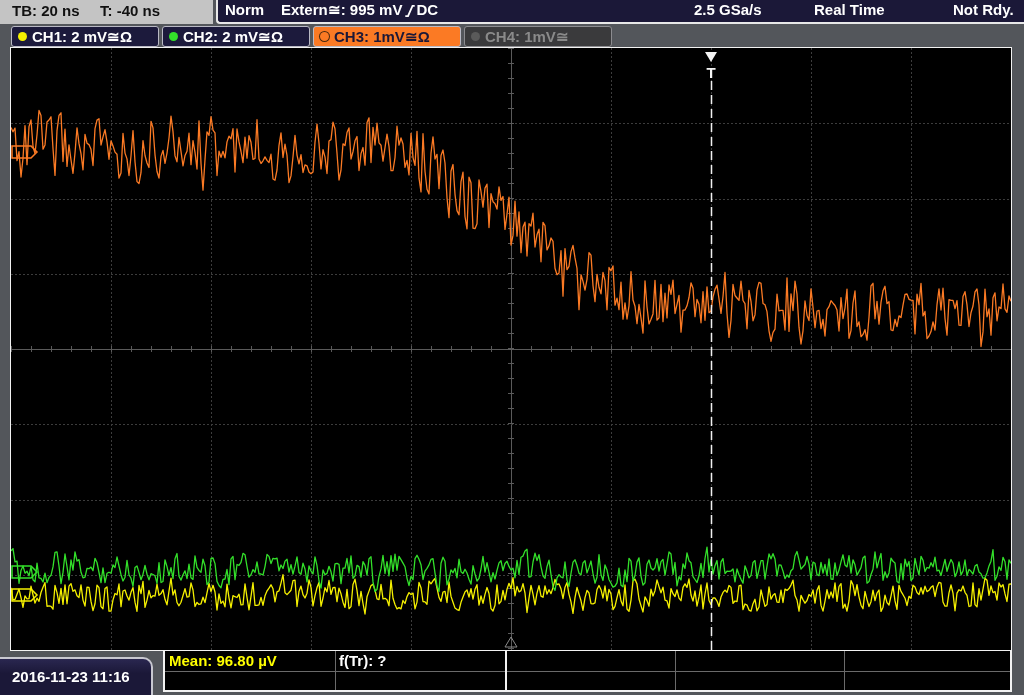  Describe the element at coordinates (46, 10) in the screenshot. I see `timebase-label: TB: 20 ns` at that location.